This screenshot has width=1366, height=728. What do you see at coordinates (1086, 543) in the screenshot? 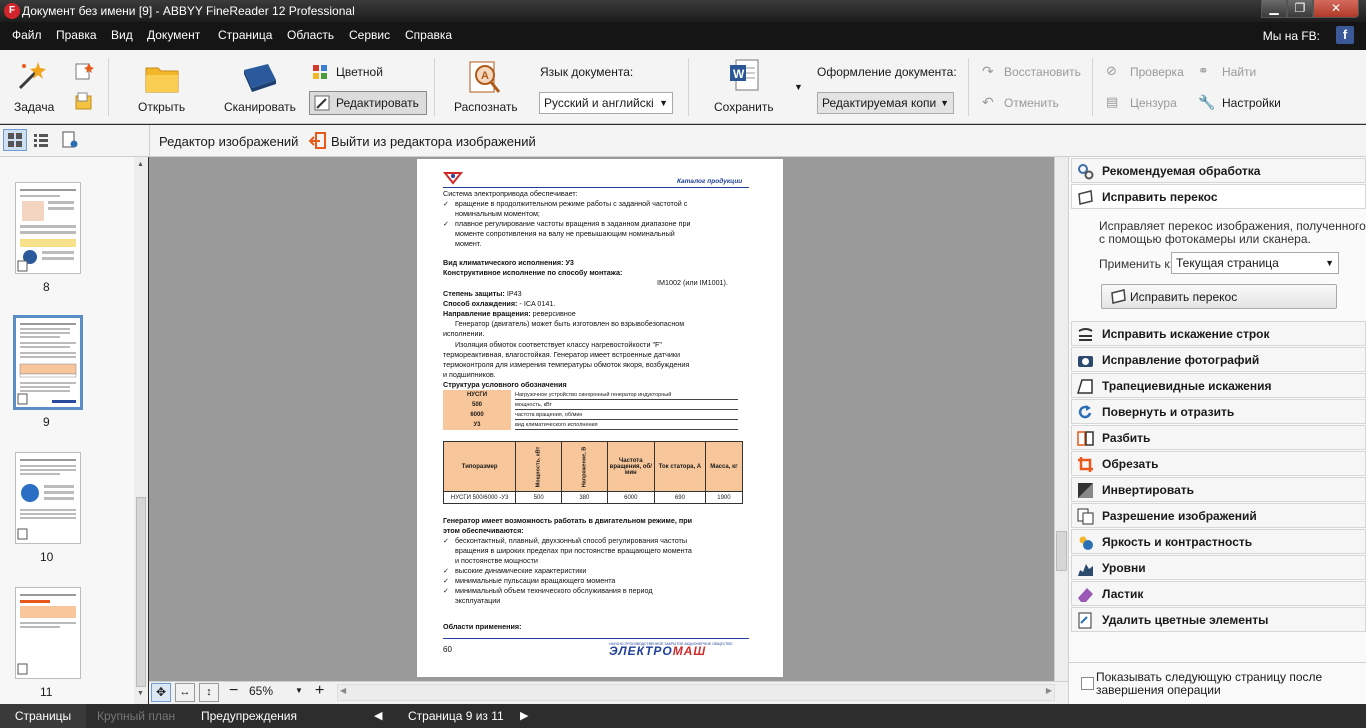
I see `sun-icon` at bounding box center [1086, 543].